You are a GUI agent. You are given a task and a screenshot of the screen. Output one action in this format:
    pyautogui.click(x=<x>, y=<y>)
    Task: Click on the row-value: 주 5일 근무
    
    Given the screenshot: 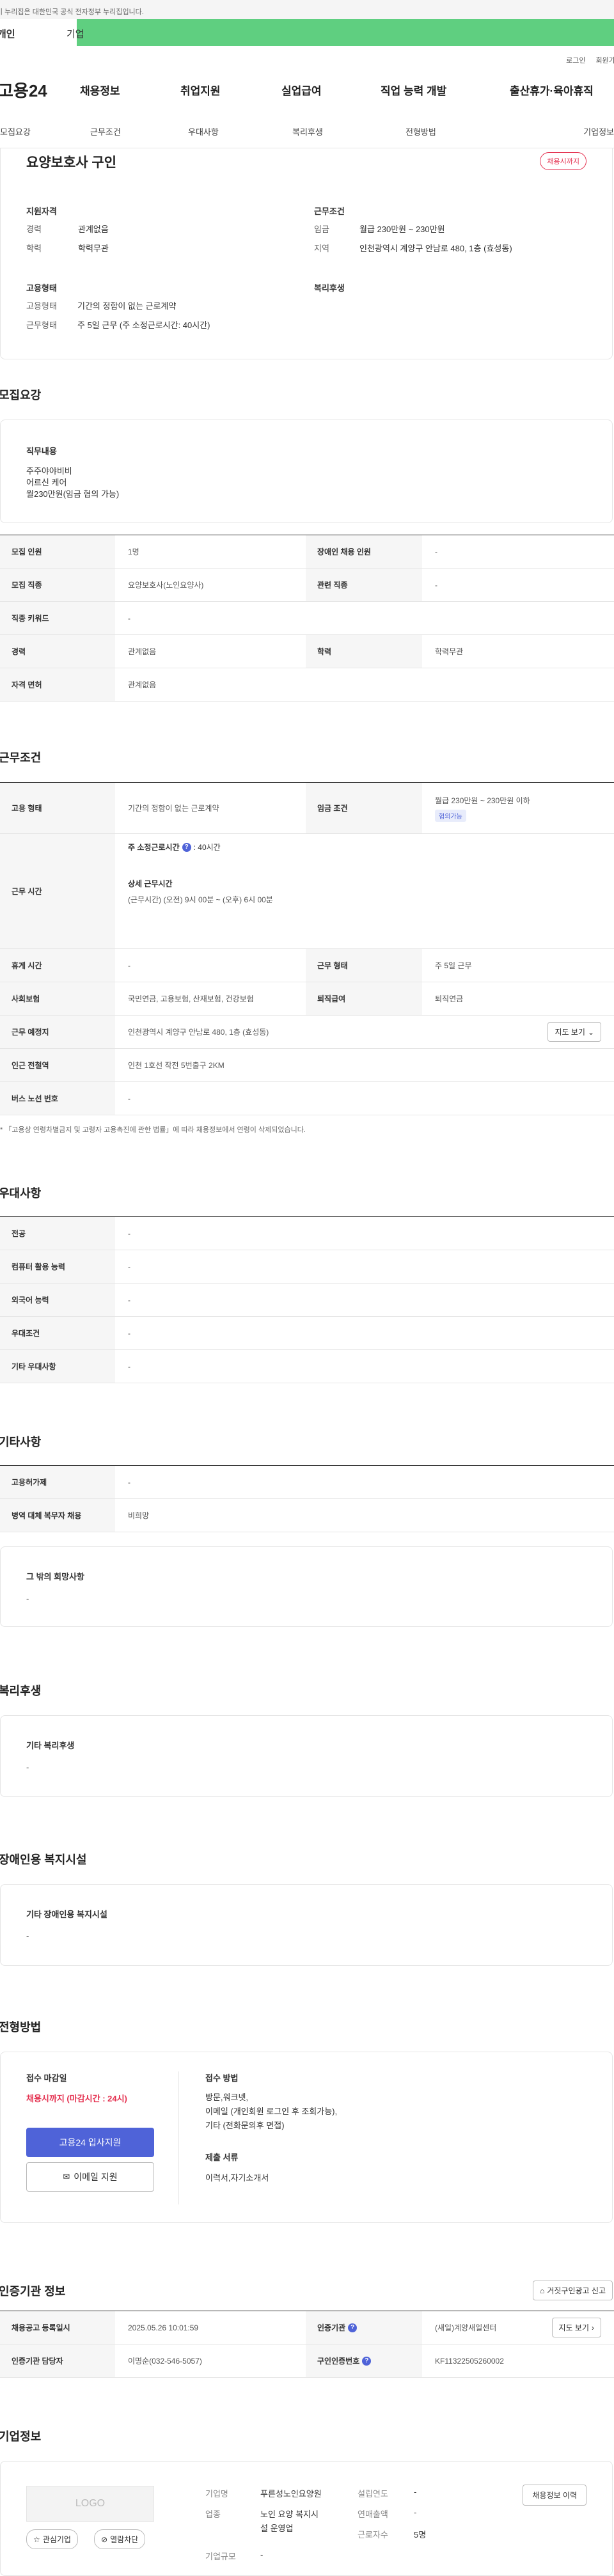 What is the action you would take?
    pyautogui.click(x=453, y=965)
    